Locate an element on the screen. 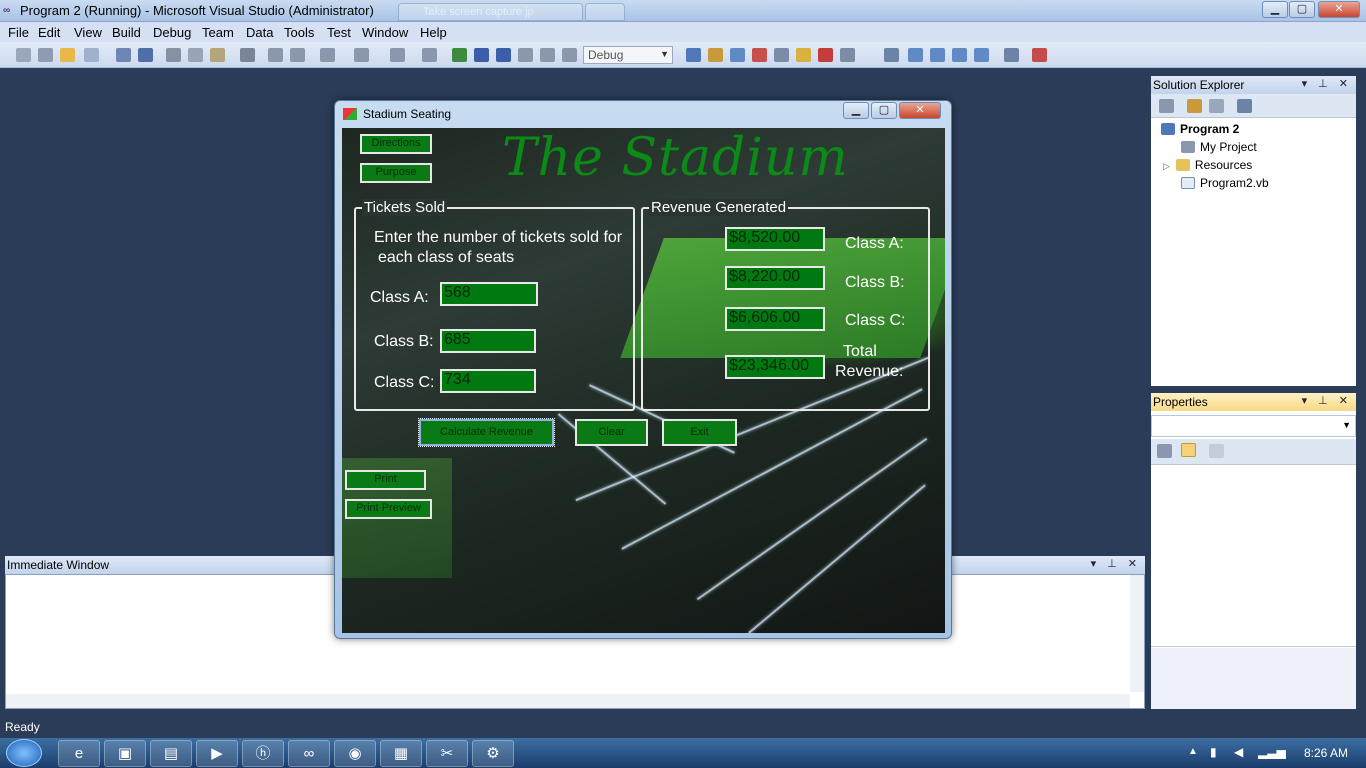 Image resolution: width=1366 pixels, height=768 pixels. save-icon is located at coordinates (123, 55).